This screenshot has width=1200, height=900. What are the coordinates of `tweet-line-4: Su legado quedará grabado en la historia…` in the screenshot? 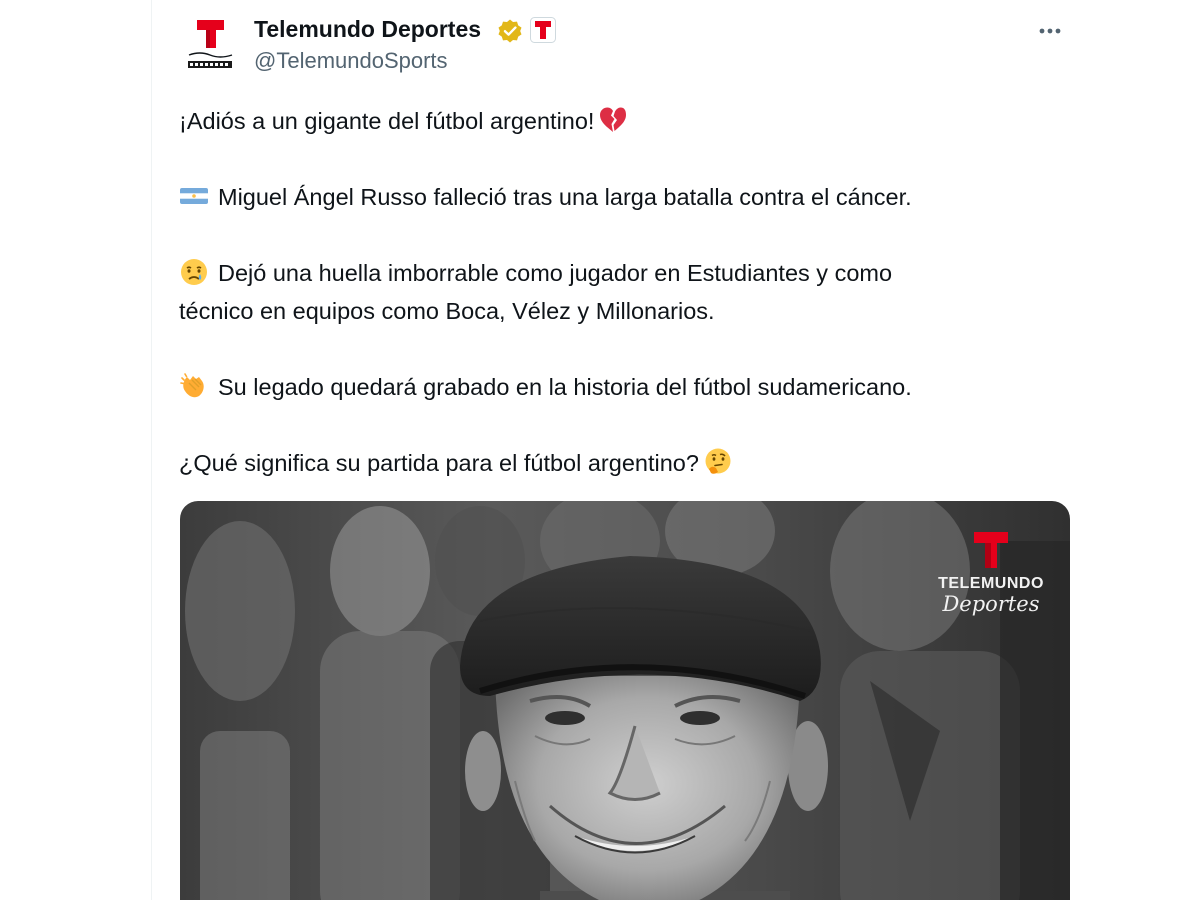 It's located at (619, 387).